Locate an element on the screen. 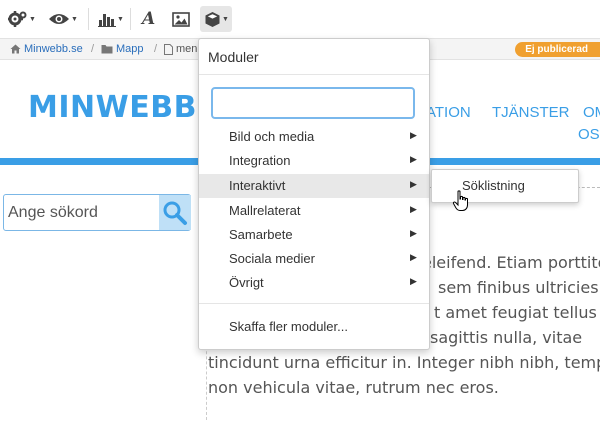 This screenshot has height=424, width=600. font-button: A is located at coordinates (148, 19).